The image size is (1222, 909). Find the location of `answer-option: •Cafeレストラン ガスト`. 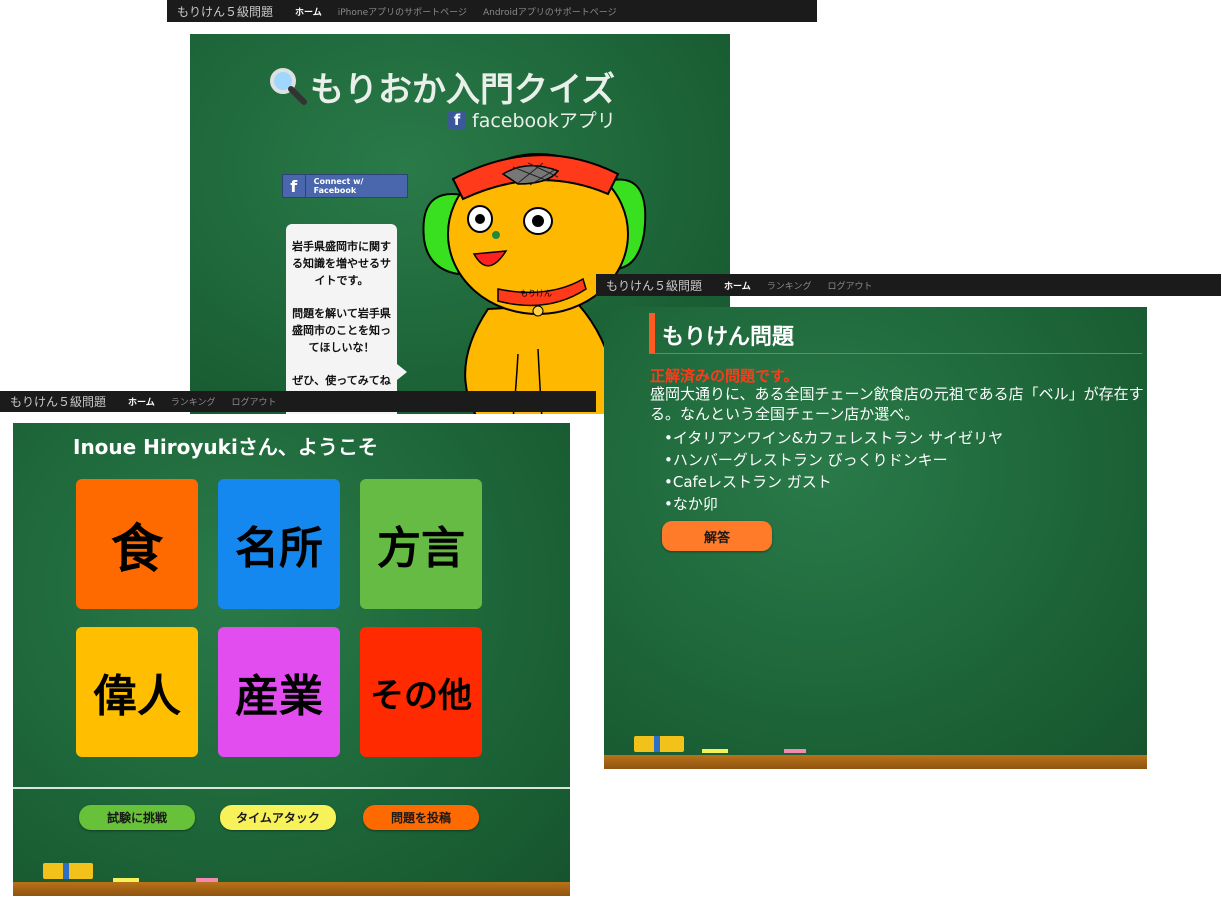

answer-option: •Cafeレストラン ガスト is located at coordinates (833, 482).